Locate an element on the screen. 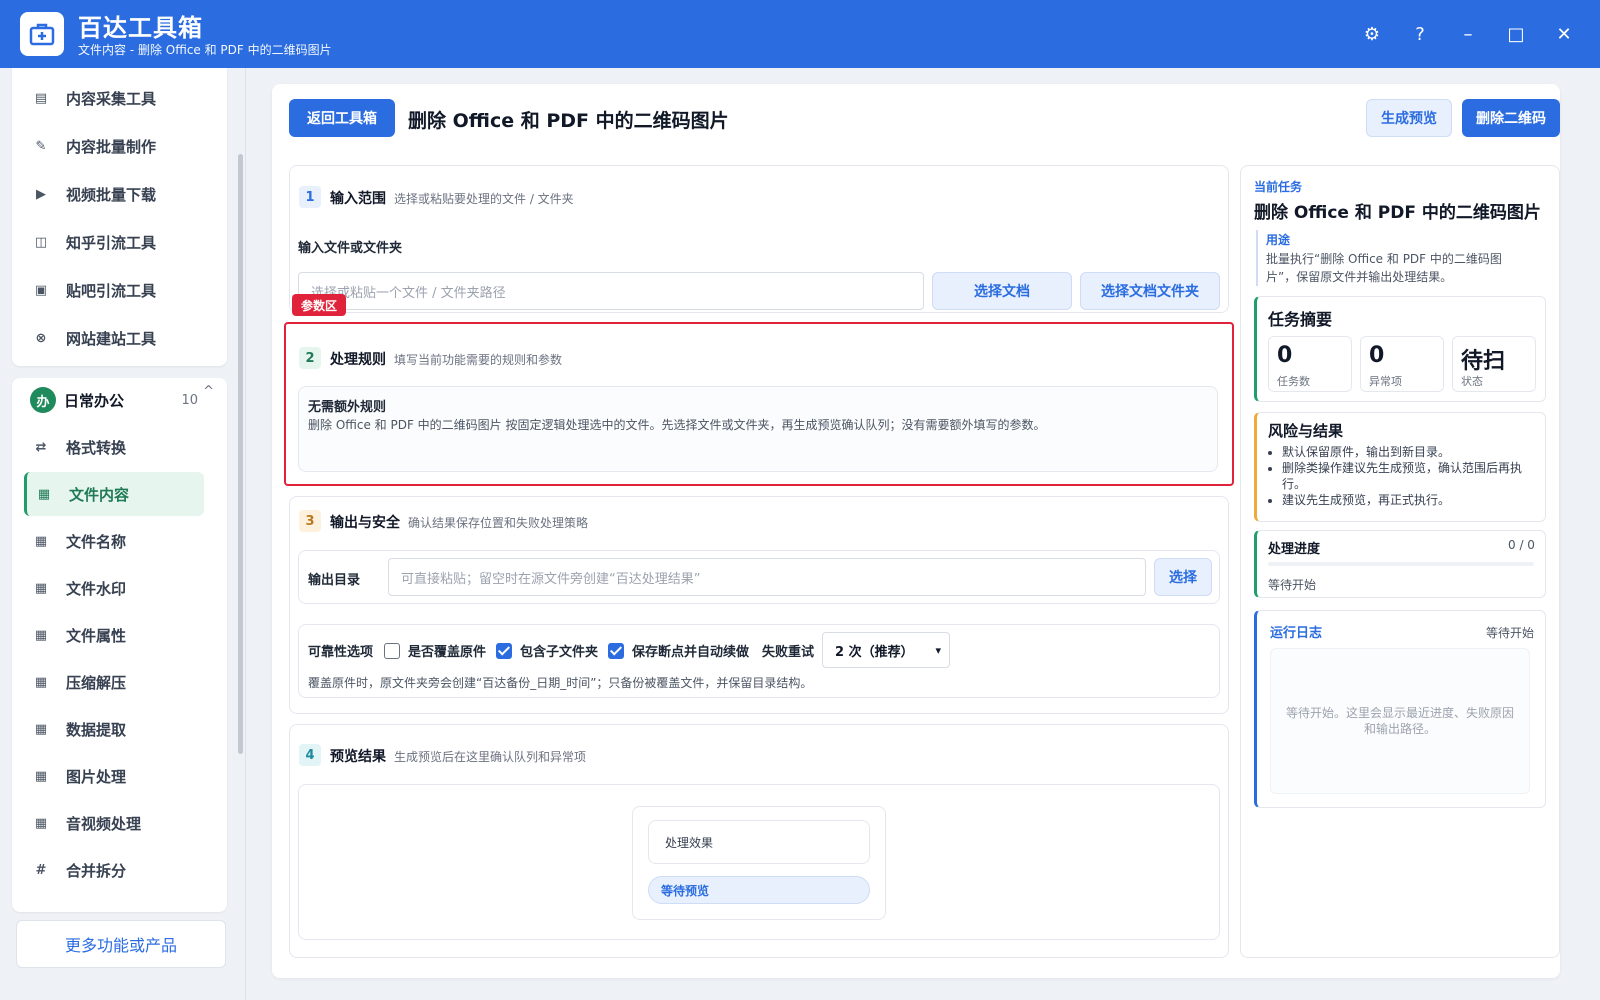  stat-value: 待扫 is located at coordinates (1483, 361).